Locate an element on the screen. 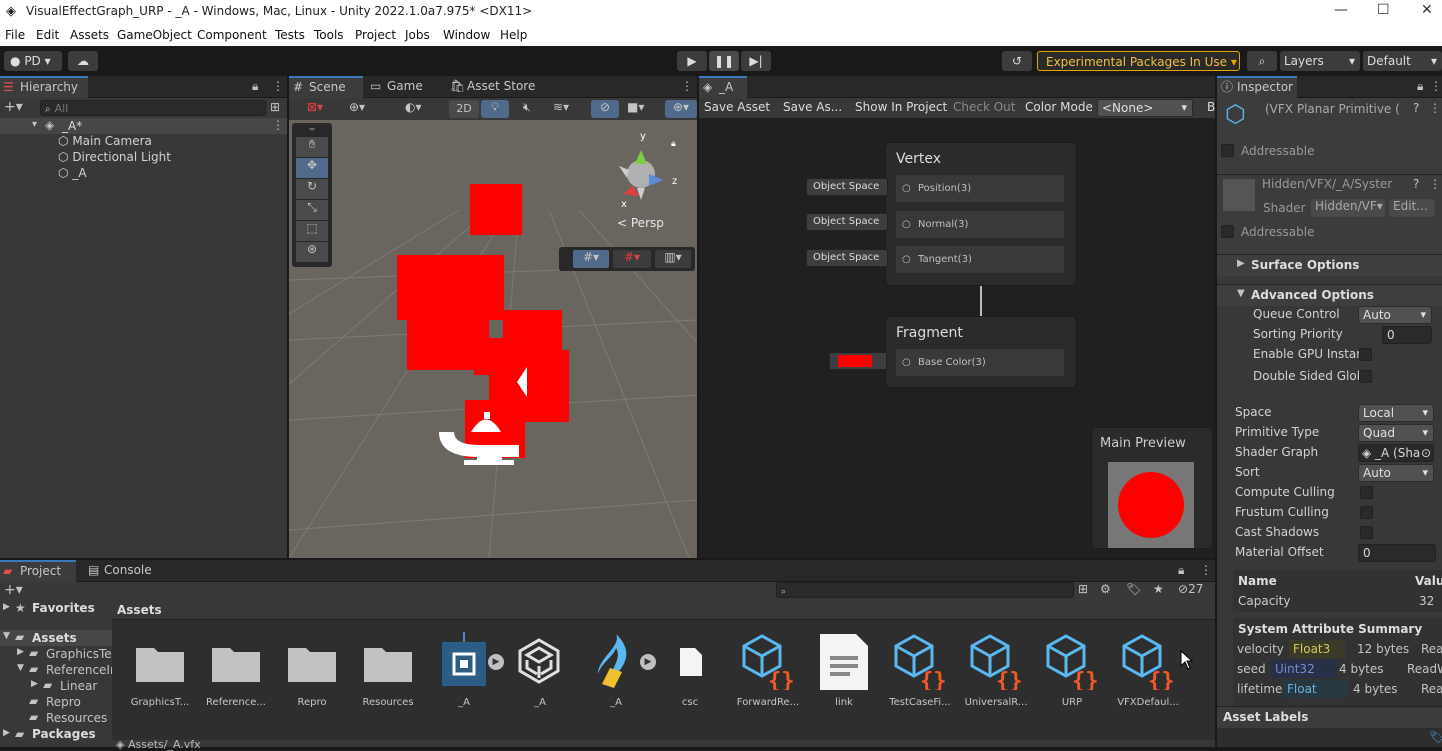 The width and height of the screenshot is (1442, 751). color-mode-dropdown: <None> is located at coordinates (1145, 108).